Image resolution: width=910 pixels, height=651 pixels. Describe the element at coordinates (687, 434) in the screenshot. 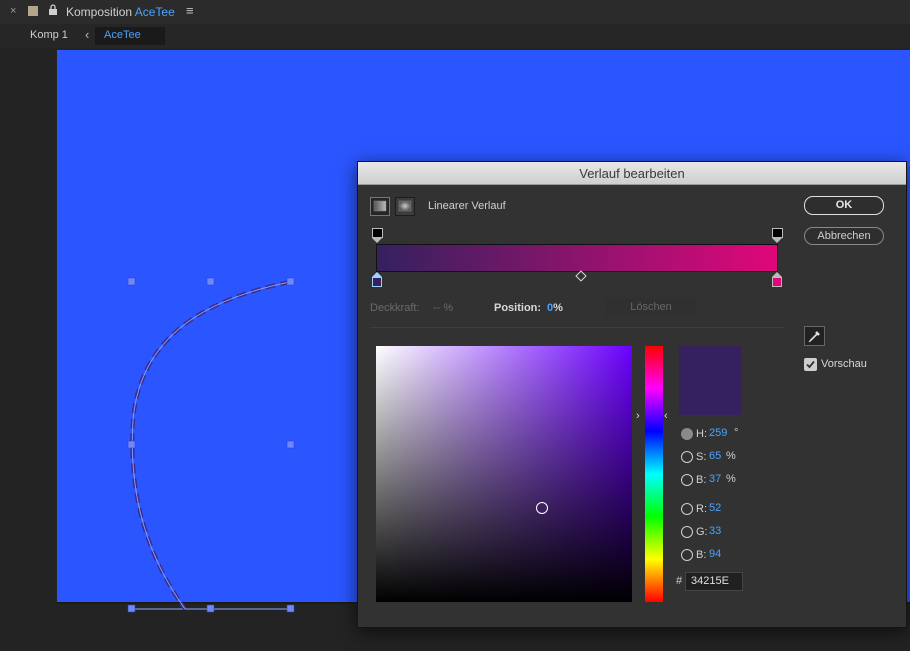

I see `radio-hue` at that location.